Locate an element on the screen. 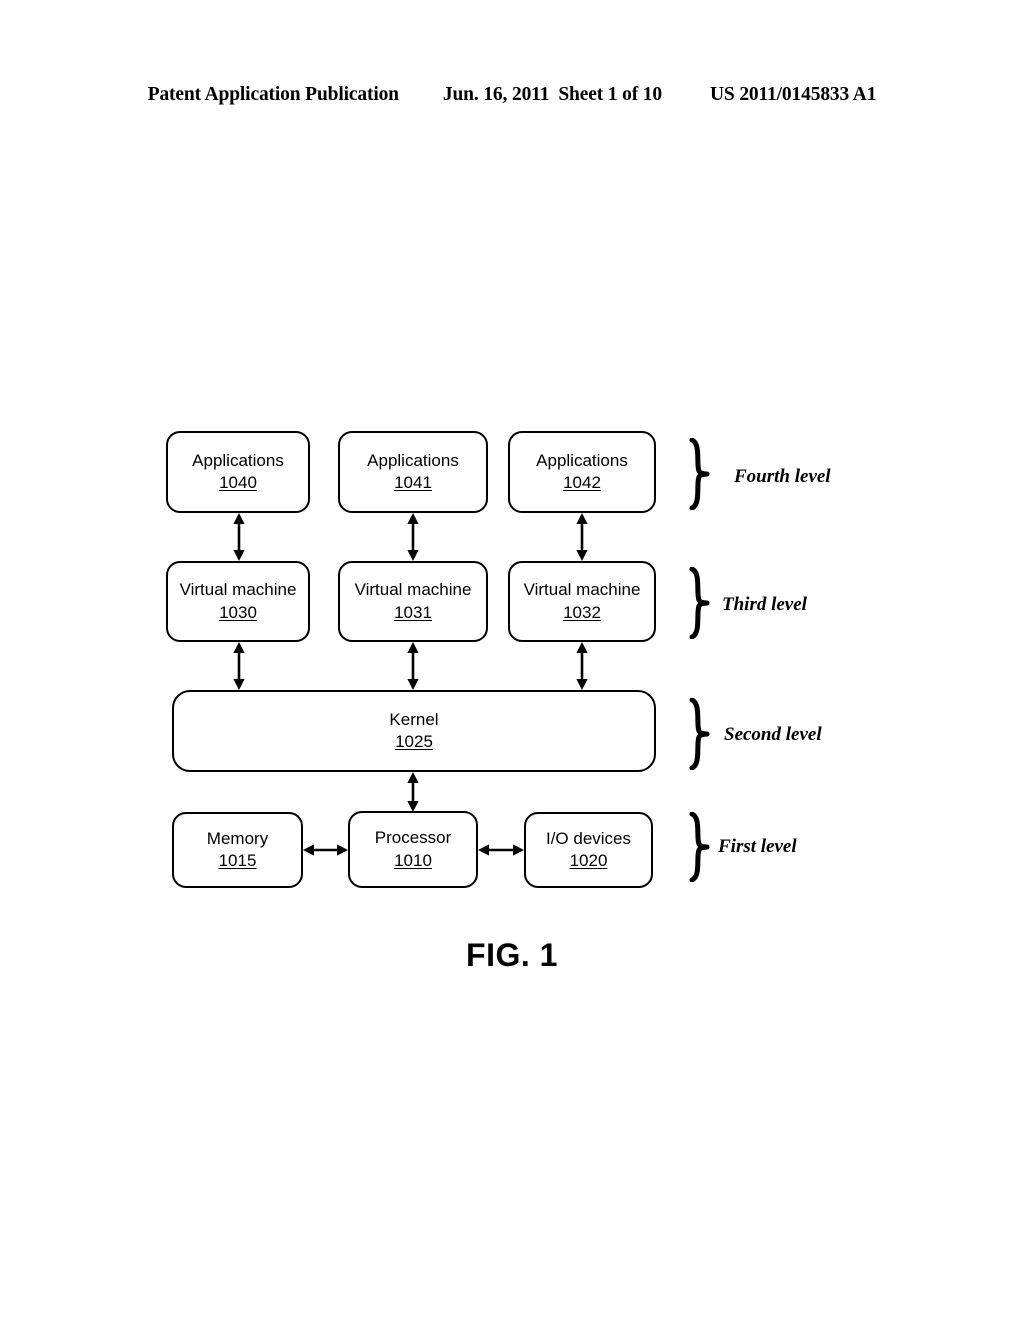 Image resolution: width=1024 pixels, height=1320 pixels. processor-box-1010-ref: 1010 is located at coordinates (413, 860).